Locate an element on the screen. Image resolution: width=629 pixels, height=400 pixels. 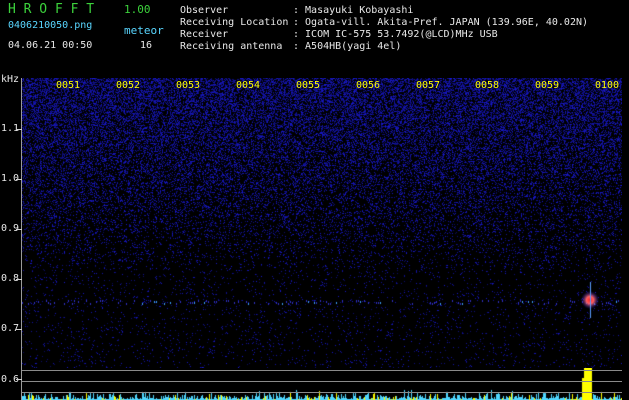
signal-level-canvas is located at coordinates (322, 384).